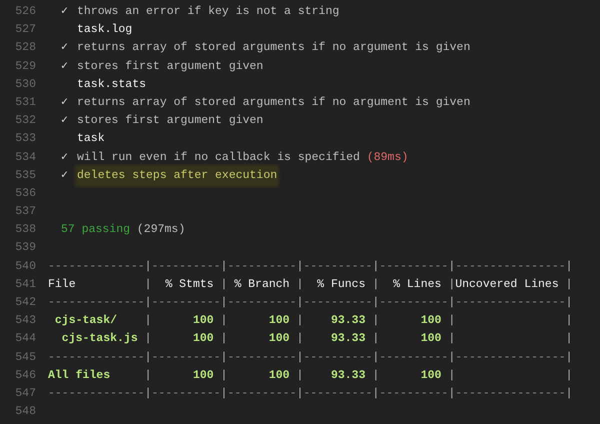  Describe the element at coordinates (62, 284) in the screenshot. I see `column-header: File` at that location.